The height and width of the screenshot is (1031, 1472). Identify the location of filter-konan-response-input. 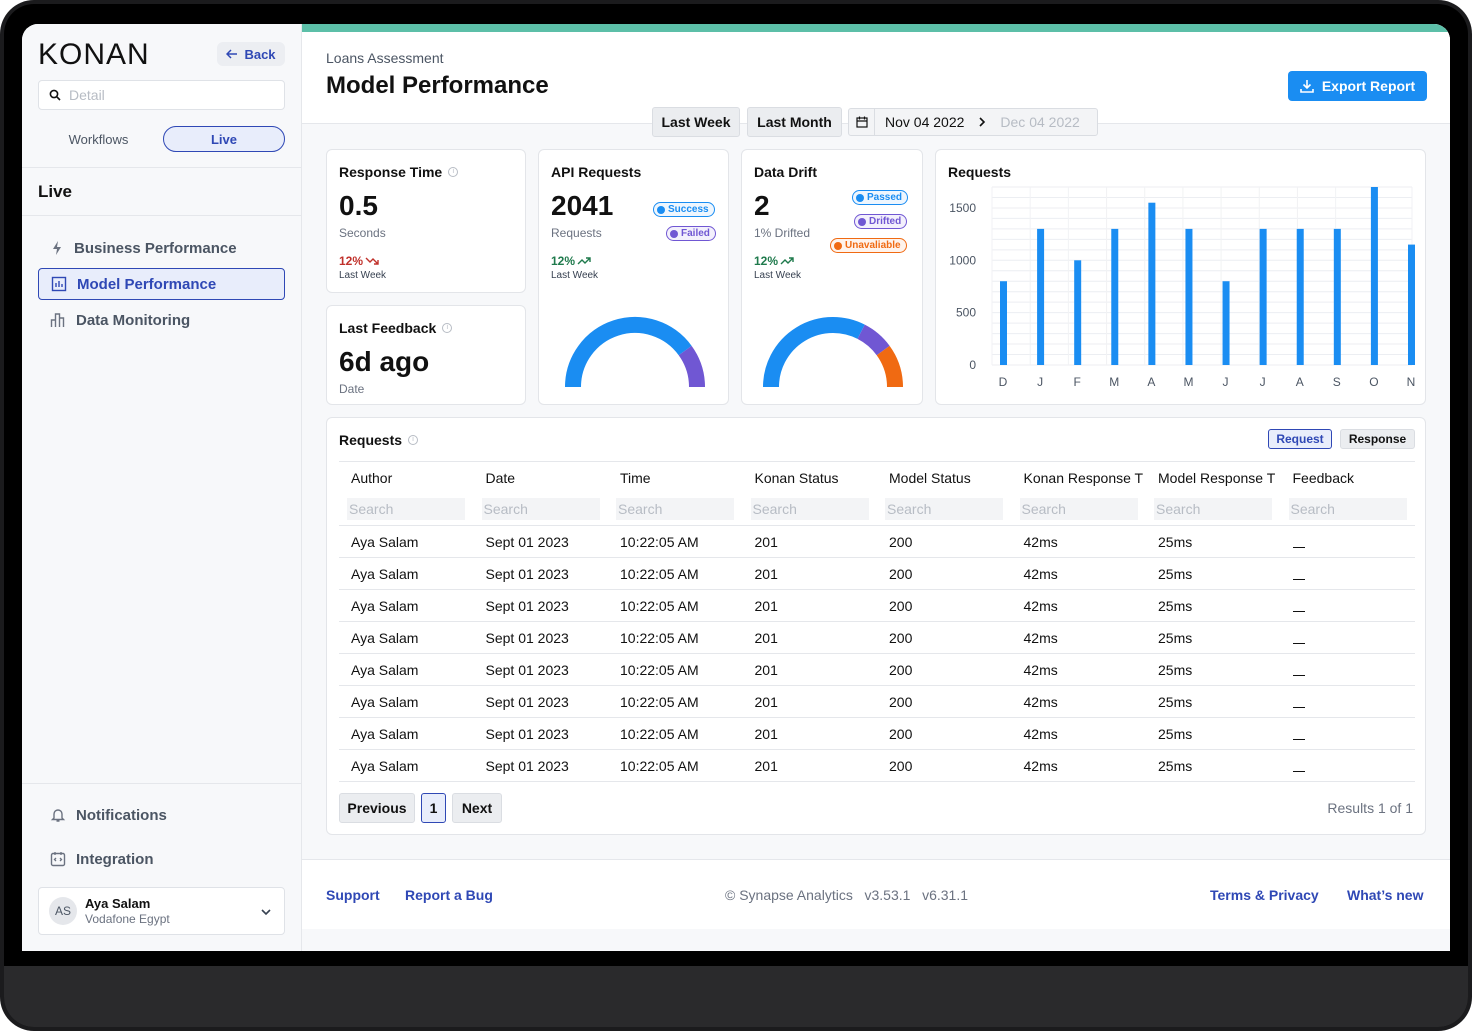
(1078, 509).